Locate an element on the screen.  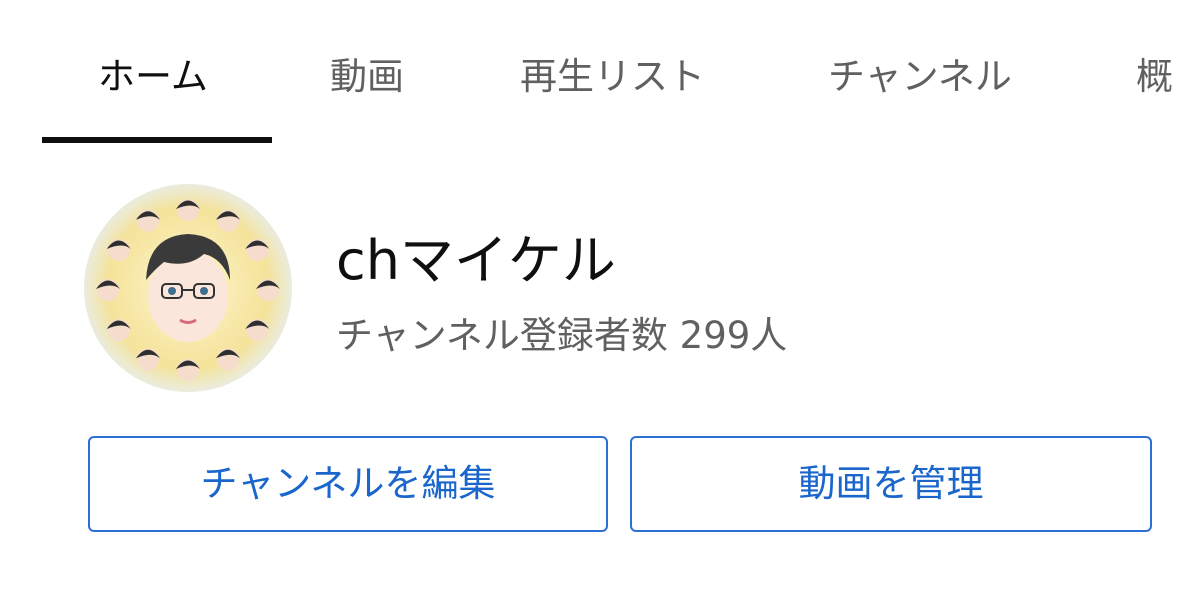
tab-videos: 動画 is located at coordinates (367, 77).